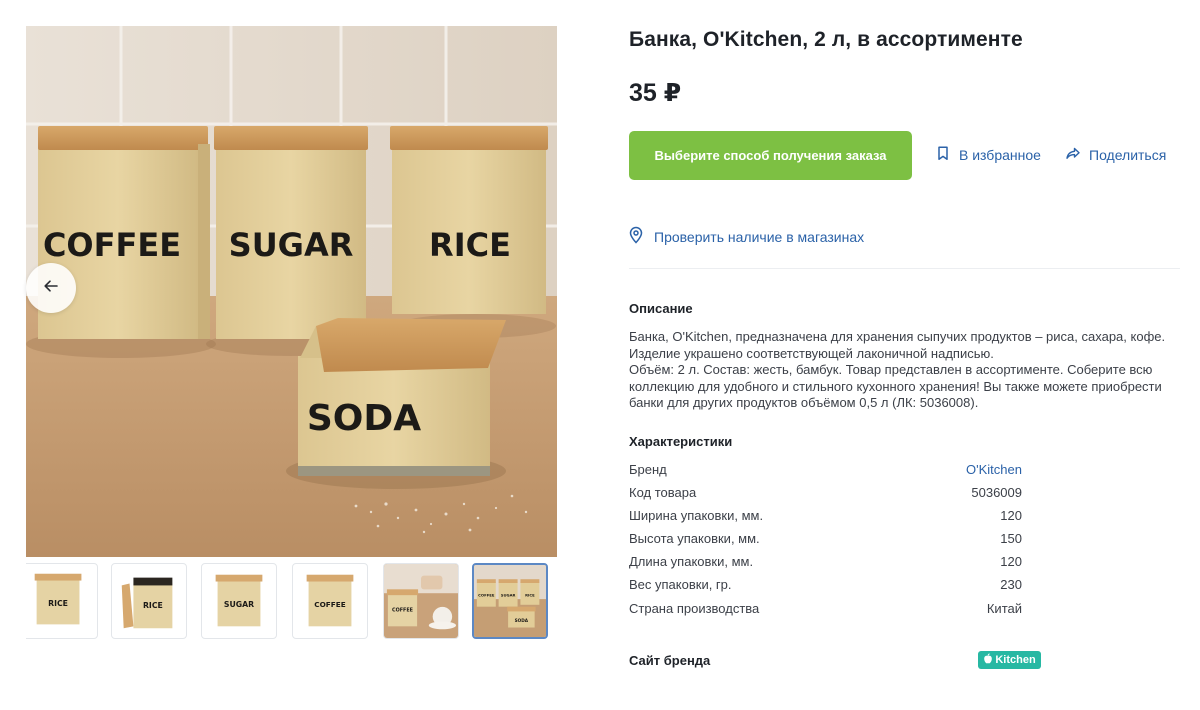 The width and height of the screenshot is (1200, 710). Describe the element at coordinates (1128, 154) in the screenshot. I see `share-label: Поделиться` at that location.